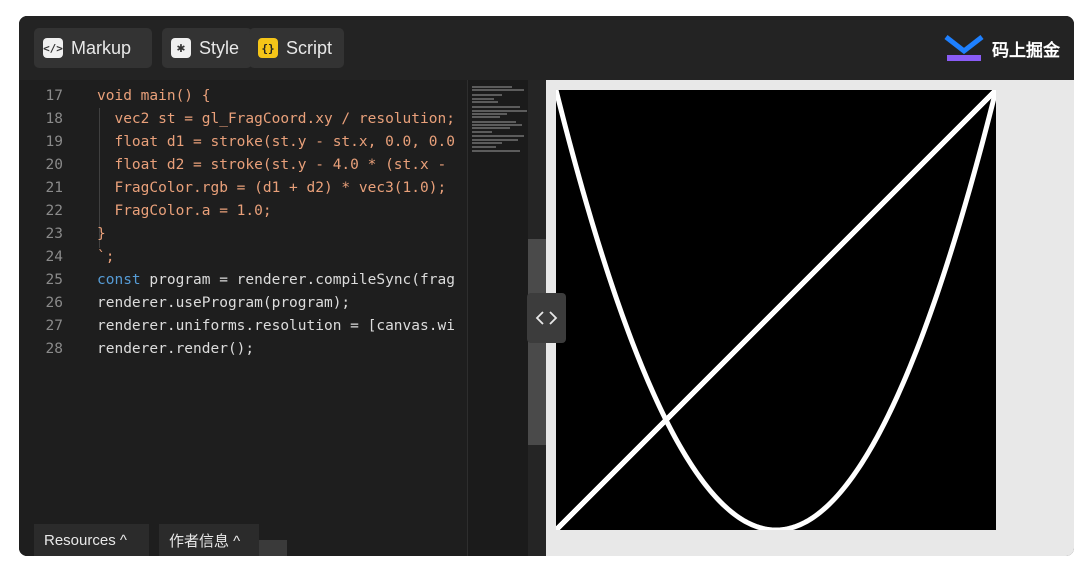  What do you see at coordinates (219, 47) in the screenshot?
I see `tab-style-label: Style` at bounding box center [219, 47].